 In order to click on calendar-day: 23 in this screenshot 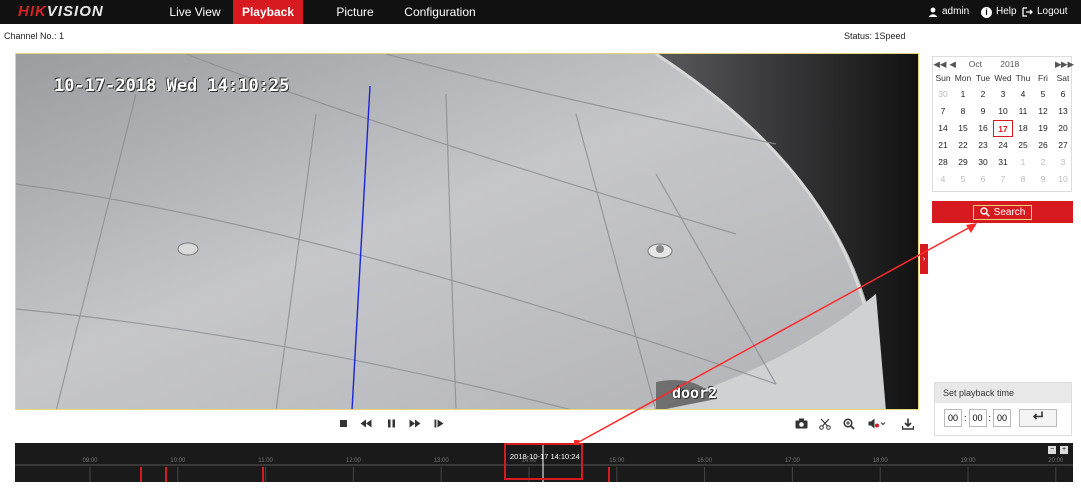, I will do `click(983, 145)`.